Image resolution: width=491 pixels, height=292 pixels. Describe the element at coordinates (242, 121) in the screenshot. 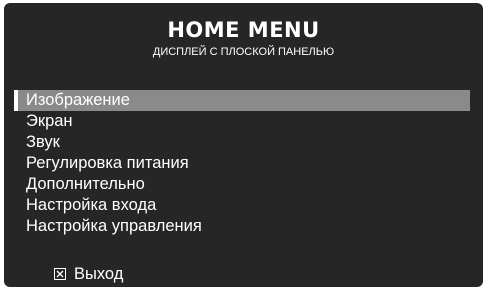

I see `menu-item-screen: Экран` at that location.